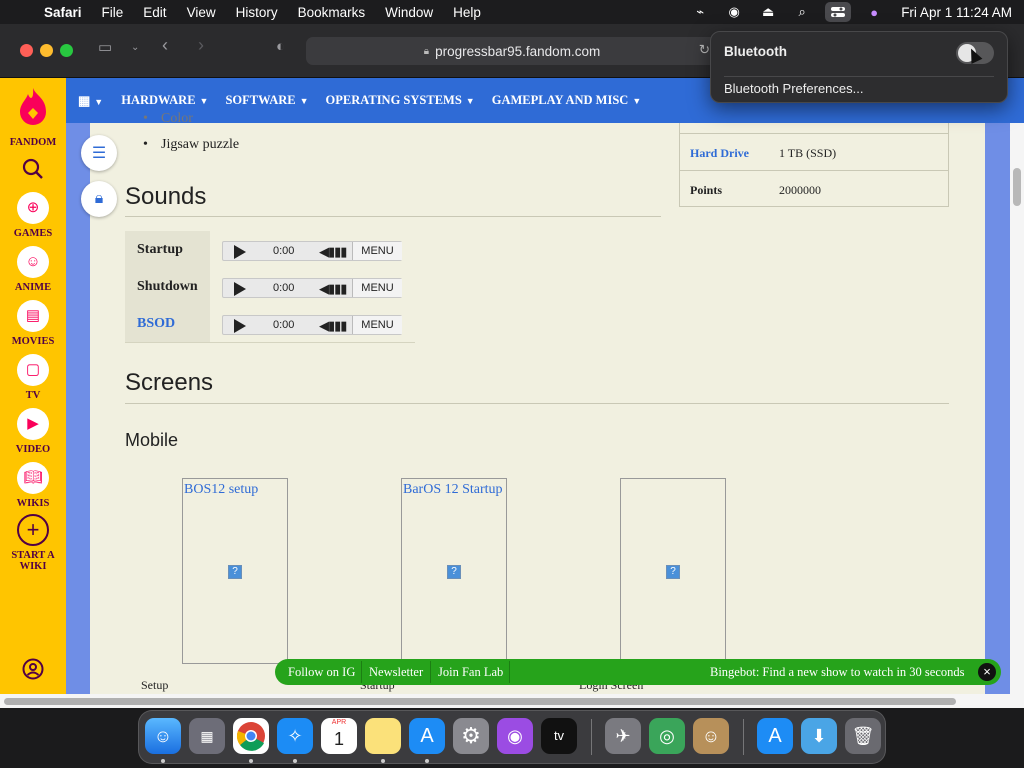 The width and height of the screenshot is (1024, 768). I want to click on rail-video: ▶ VIDEO, so click(33, 431).